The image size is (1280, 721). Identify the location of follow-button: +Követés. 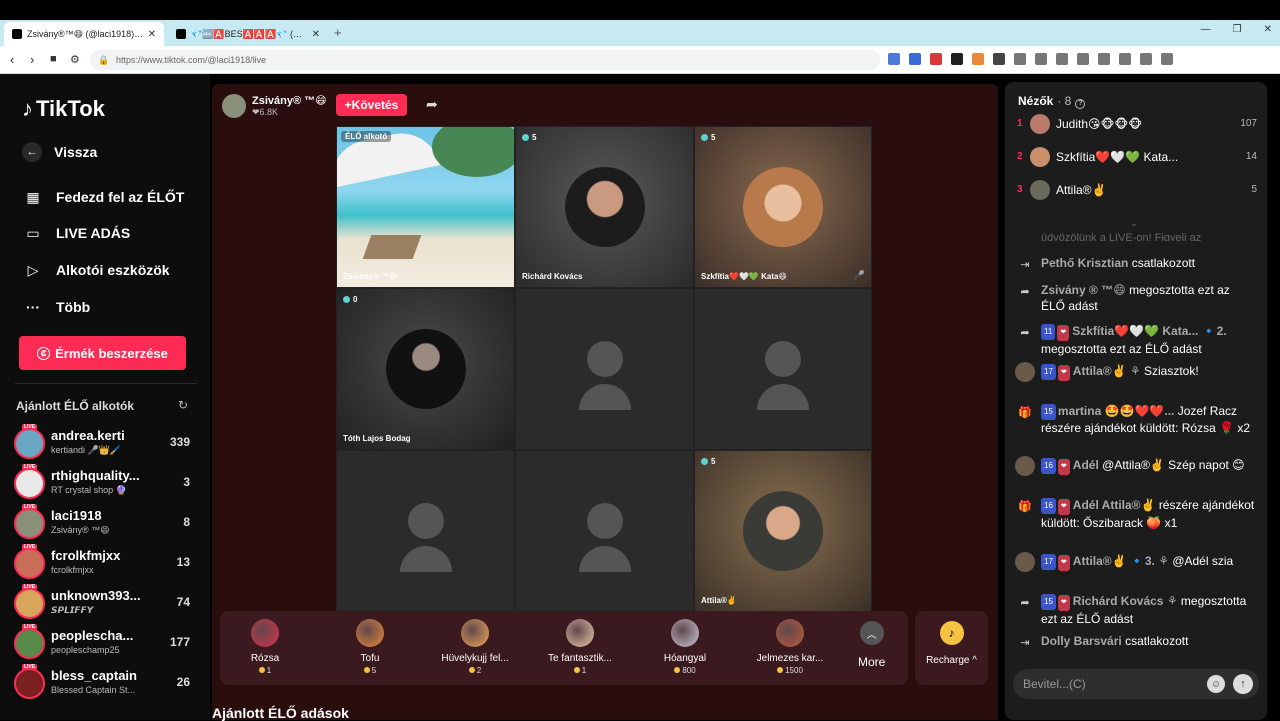
(371, 105).